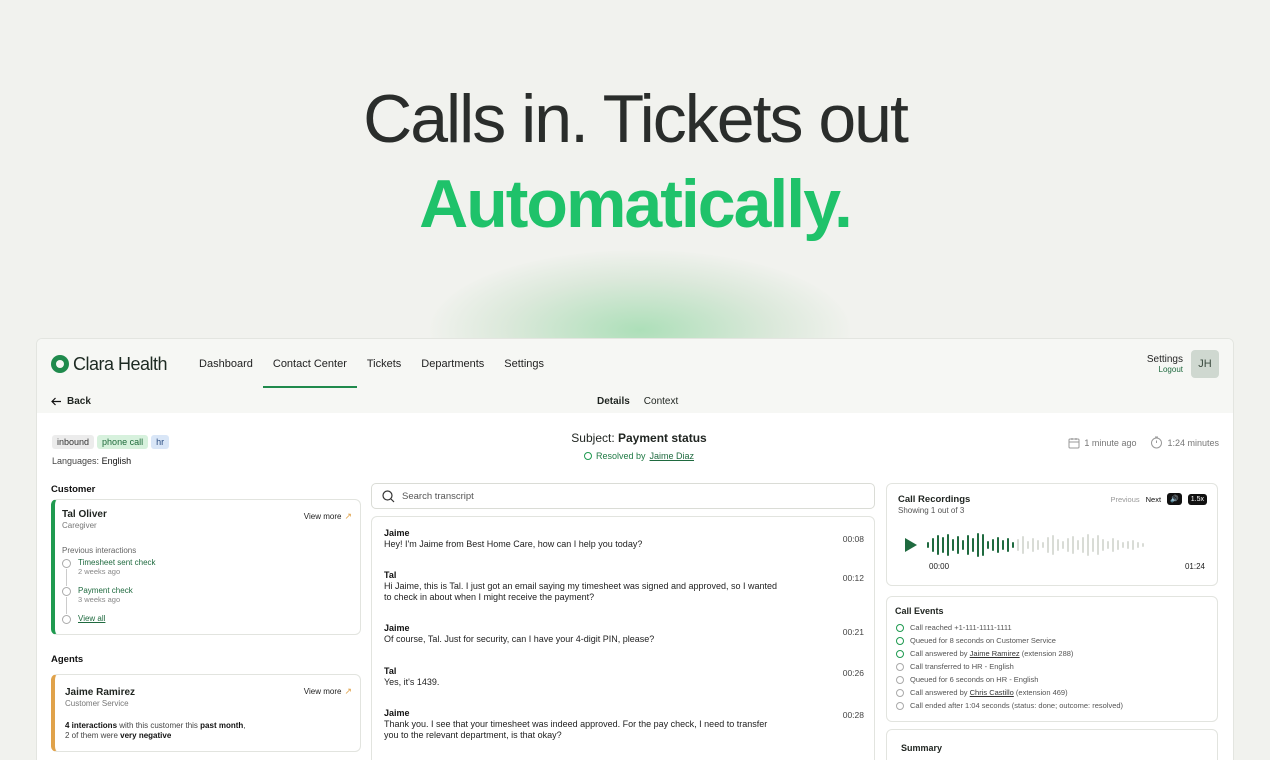 The width and height of the screenshot is (1270, 760). I want to click on customer-name: Tal Oliver, so click(84, 514).